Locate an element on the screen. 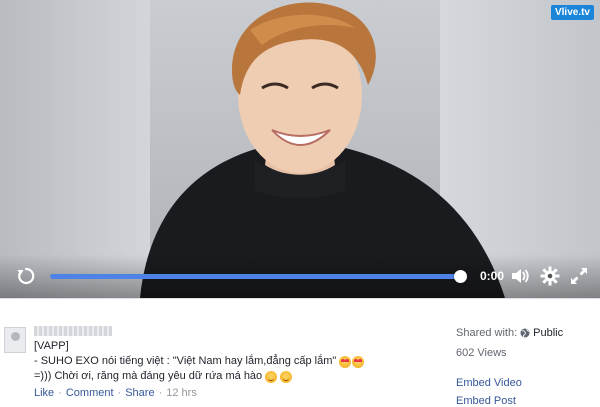  shared-with: Shared with: Public is located at coordinates (509, 333).